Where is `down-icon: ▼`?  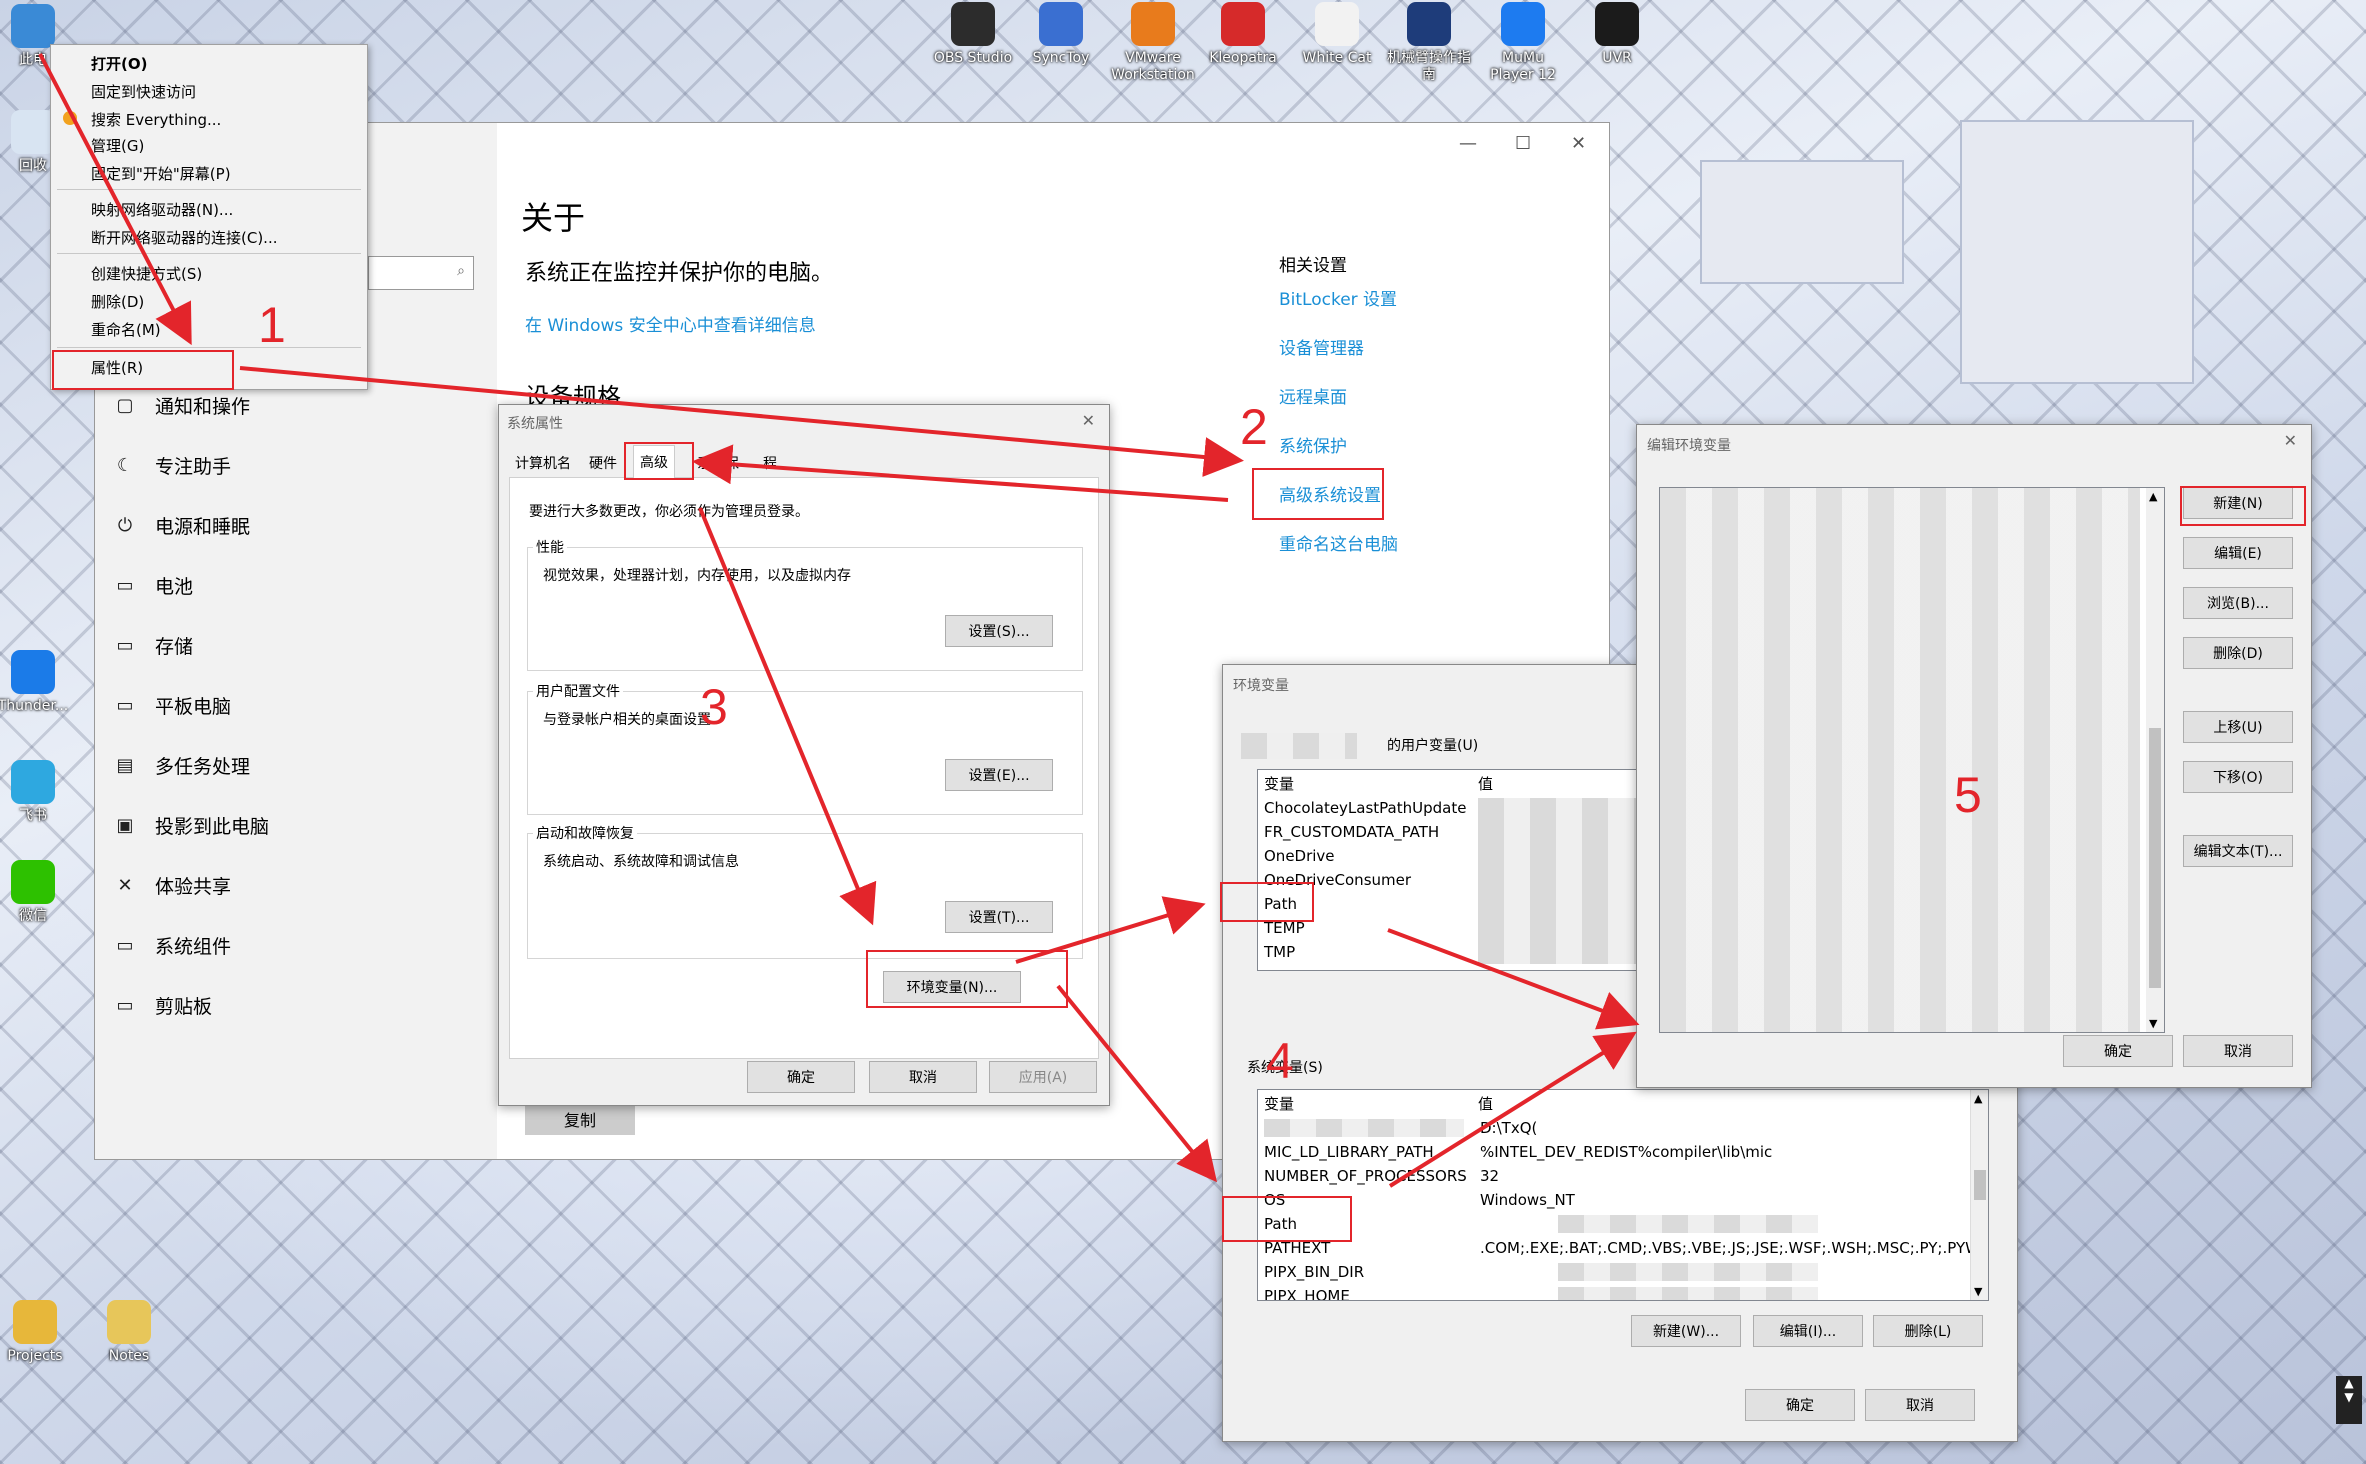 down-icon: ▼ is located at coordinates (2349, 1397).